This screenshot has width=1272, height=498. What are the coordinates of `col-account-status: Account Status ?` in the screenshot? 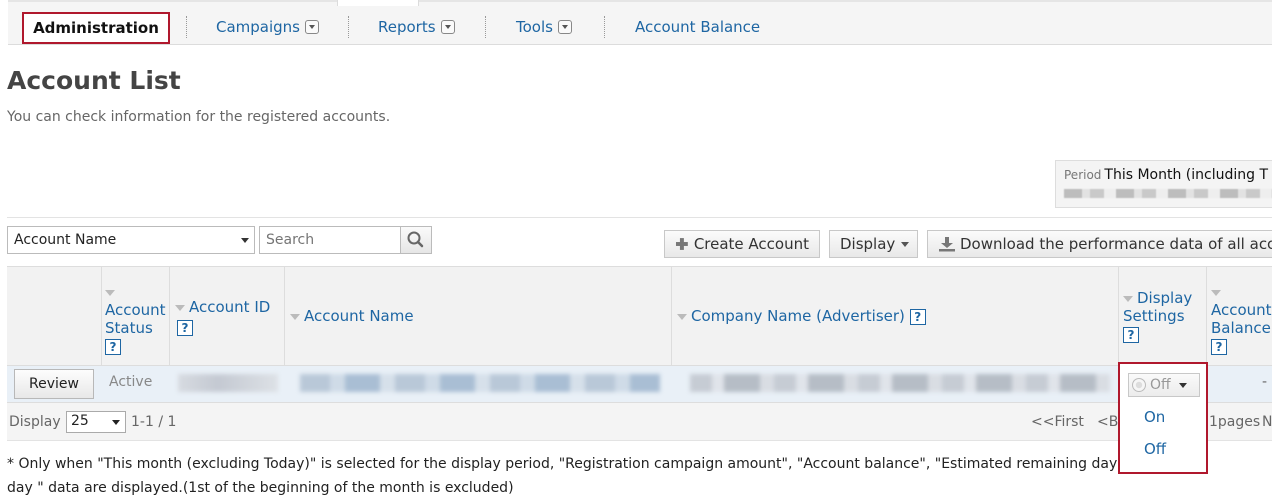 It's located at (136, 317).